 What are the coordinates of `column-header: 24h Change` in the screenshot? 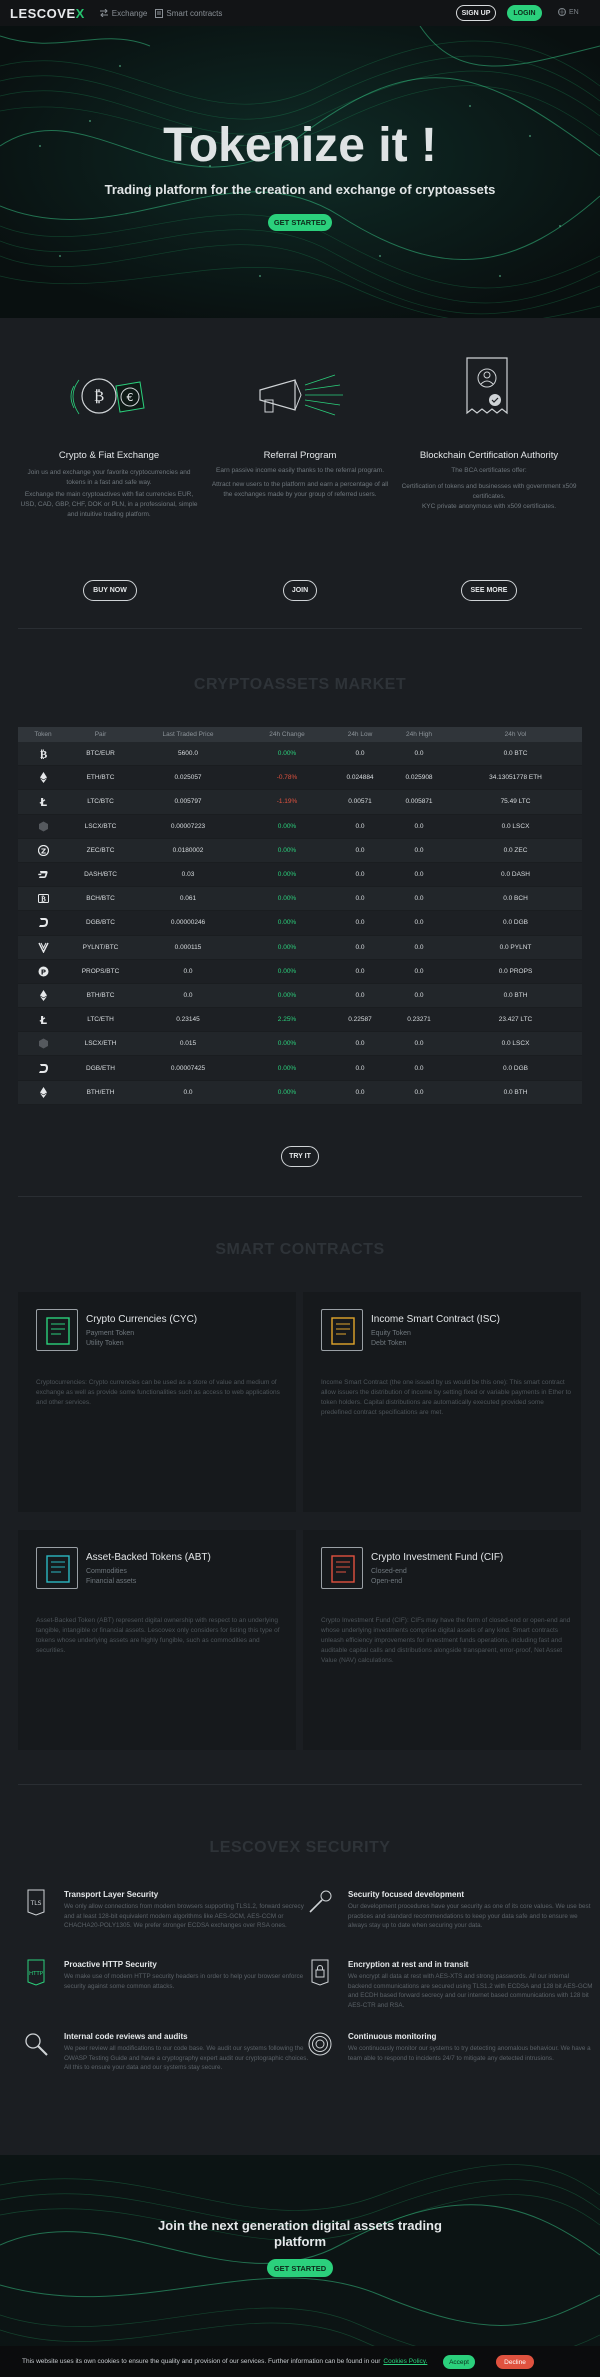 It's located at (287, 734).